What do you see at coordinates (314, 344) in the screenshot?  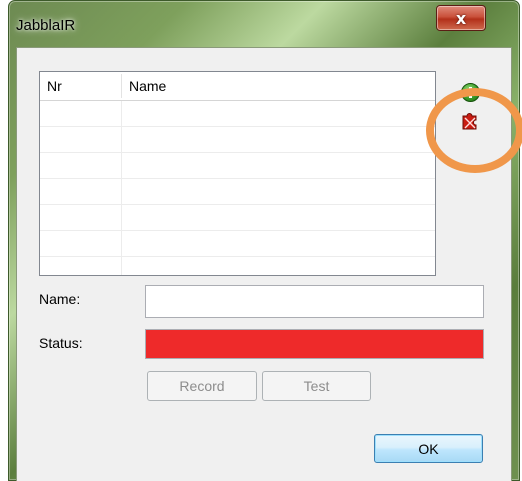 I see `status-indicator` at bounding box center [314, 344].